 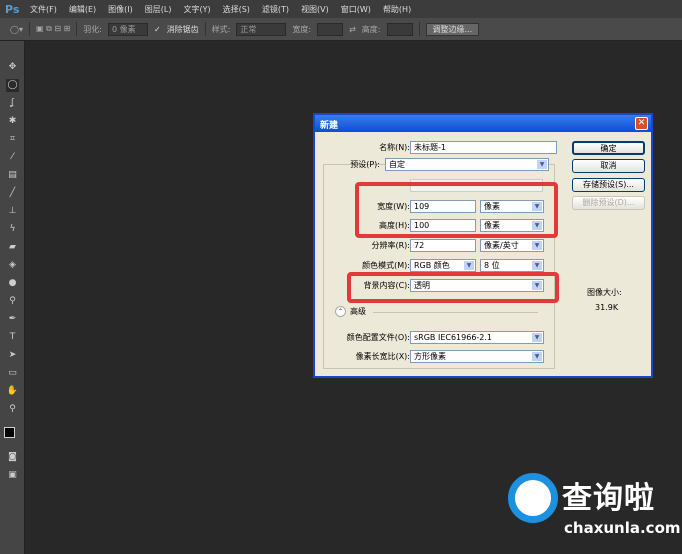 I want to click on image-size-value: 31.9K, so click(x=607, y=307).